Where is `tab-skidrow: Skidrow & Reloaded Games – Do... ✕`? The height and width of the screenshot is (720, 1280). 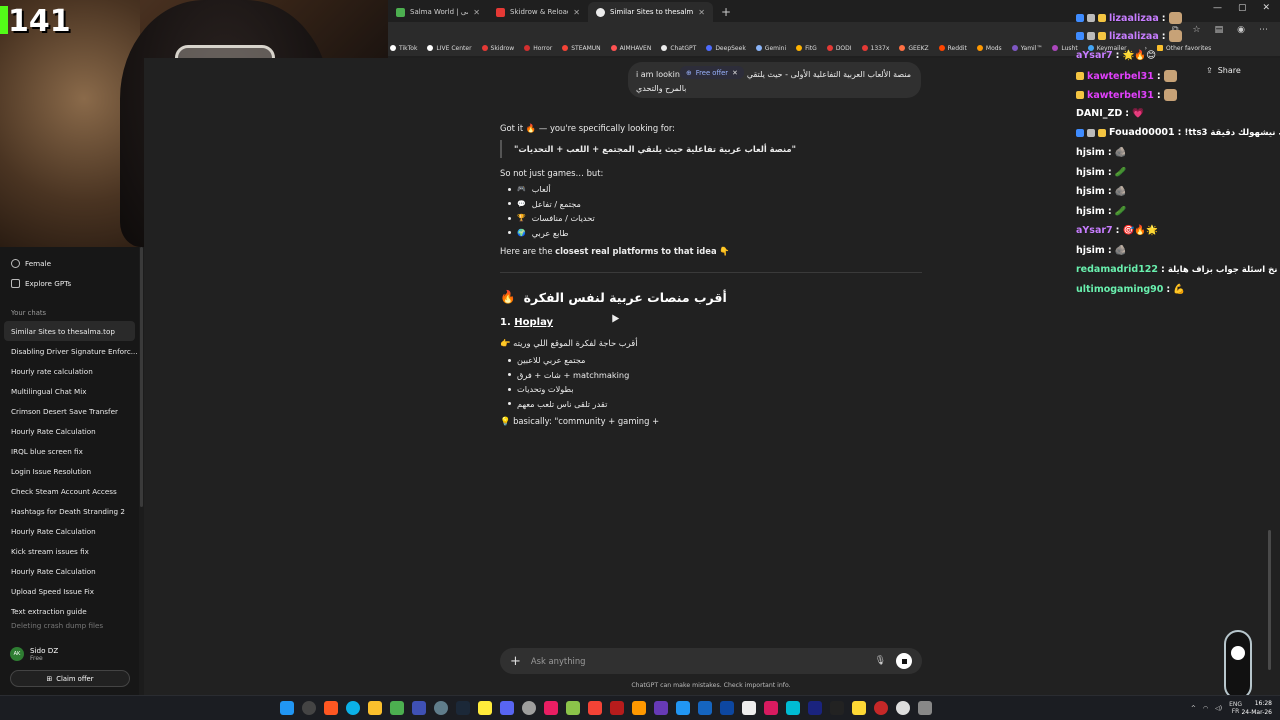 tab-skidrow: Skidrow & Reloaded Games – Do... ✕ is located at coordinates (538, 12).